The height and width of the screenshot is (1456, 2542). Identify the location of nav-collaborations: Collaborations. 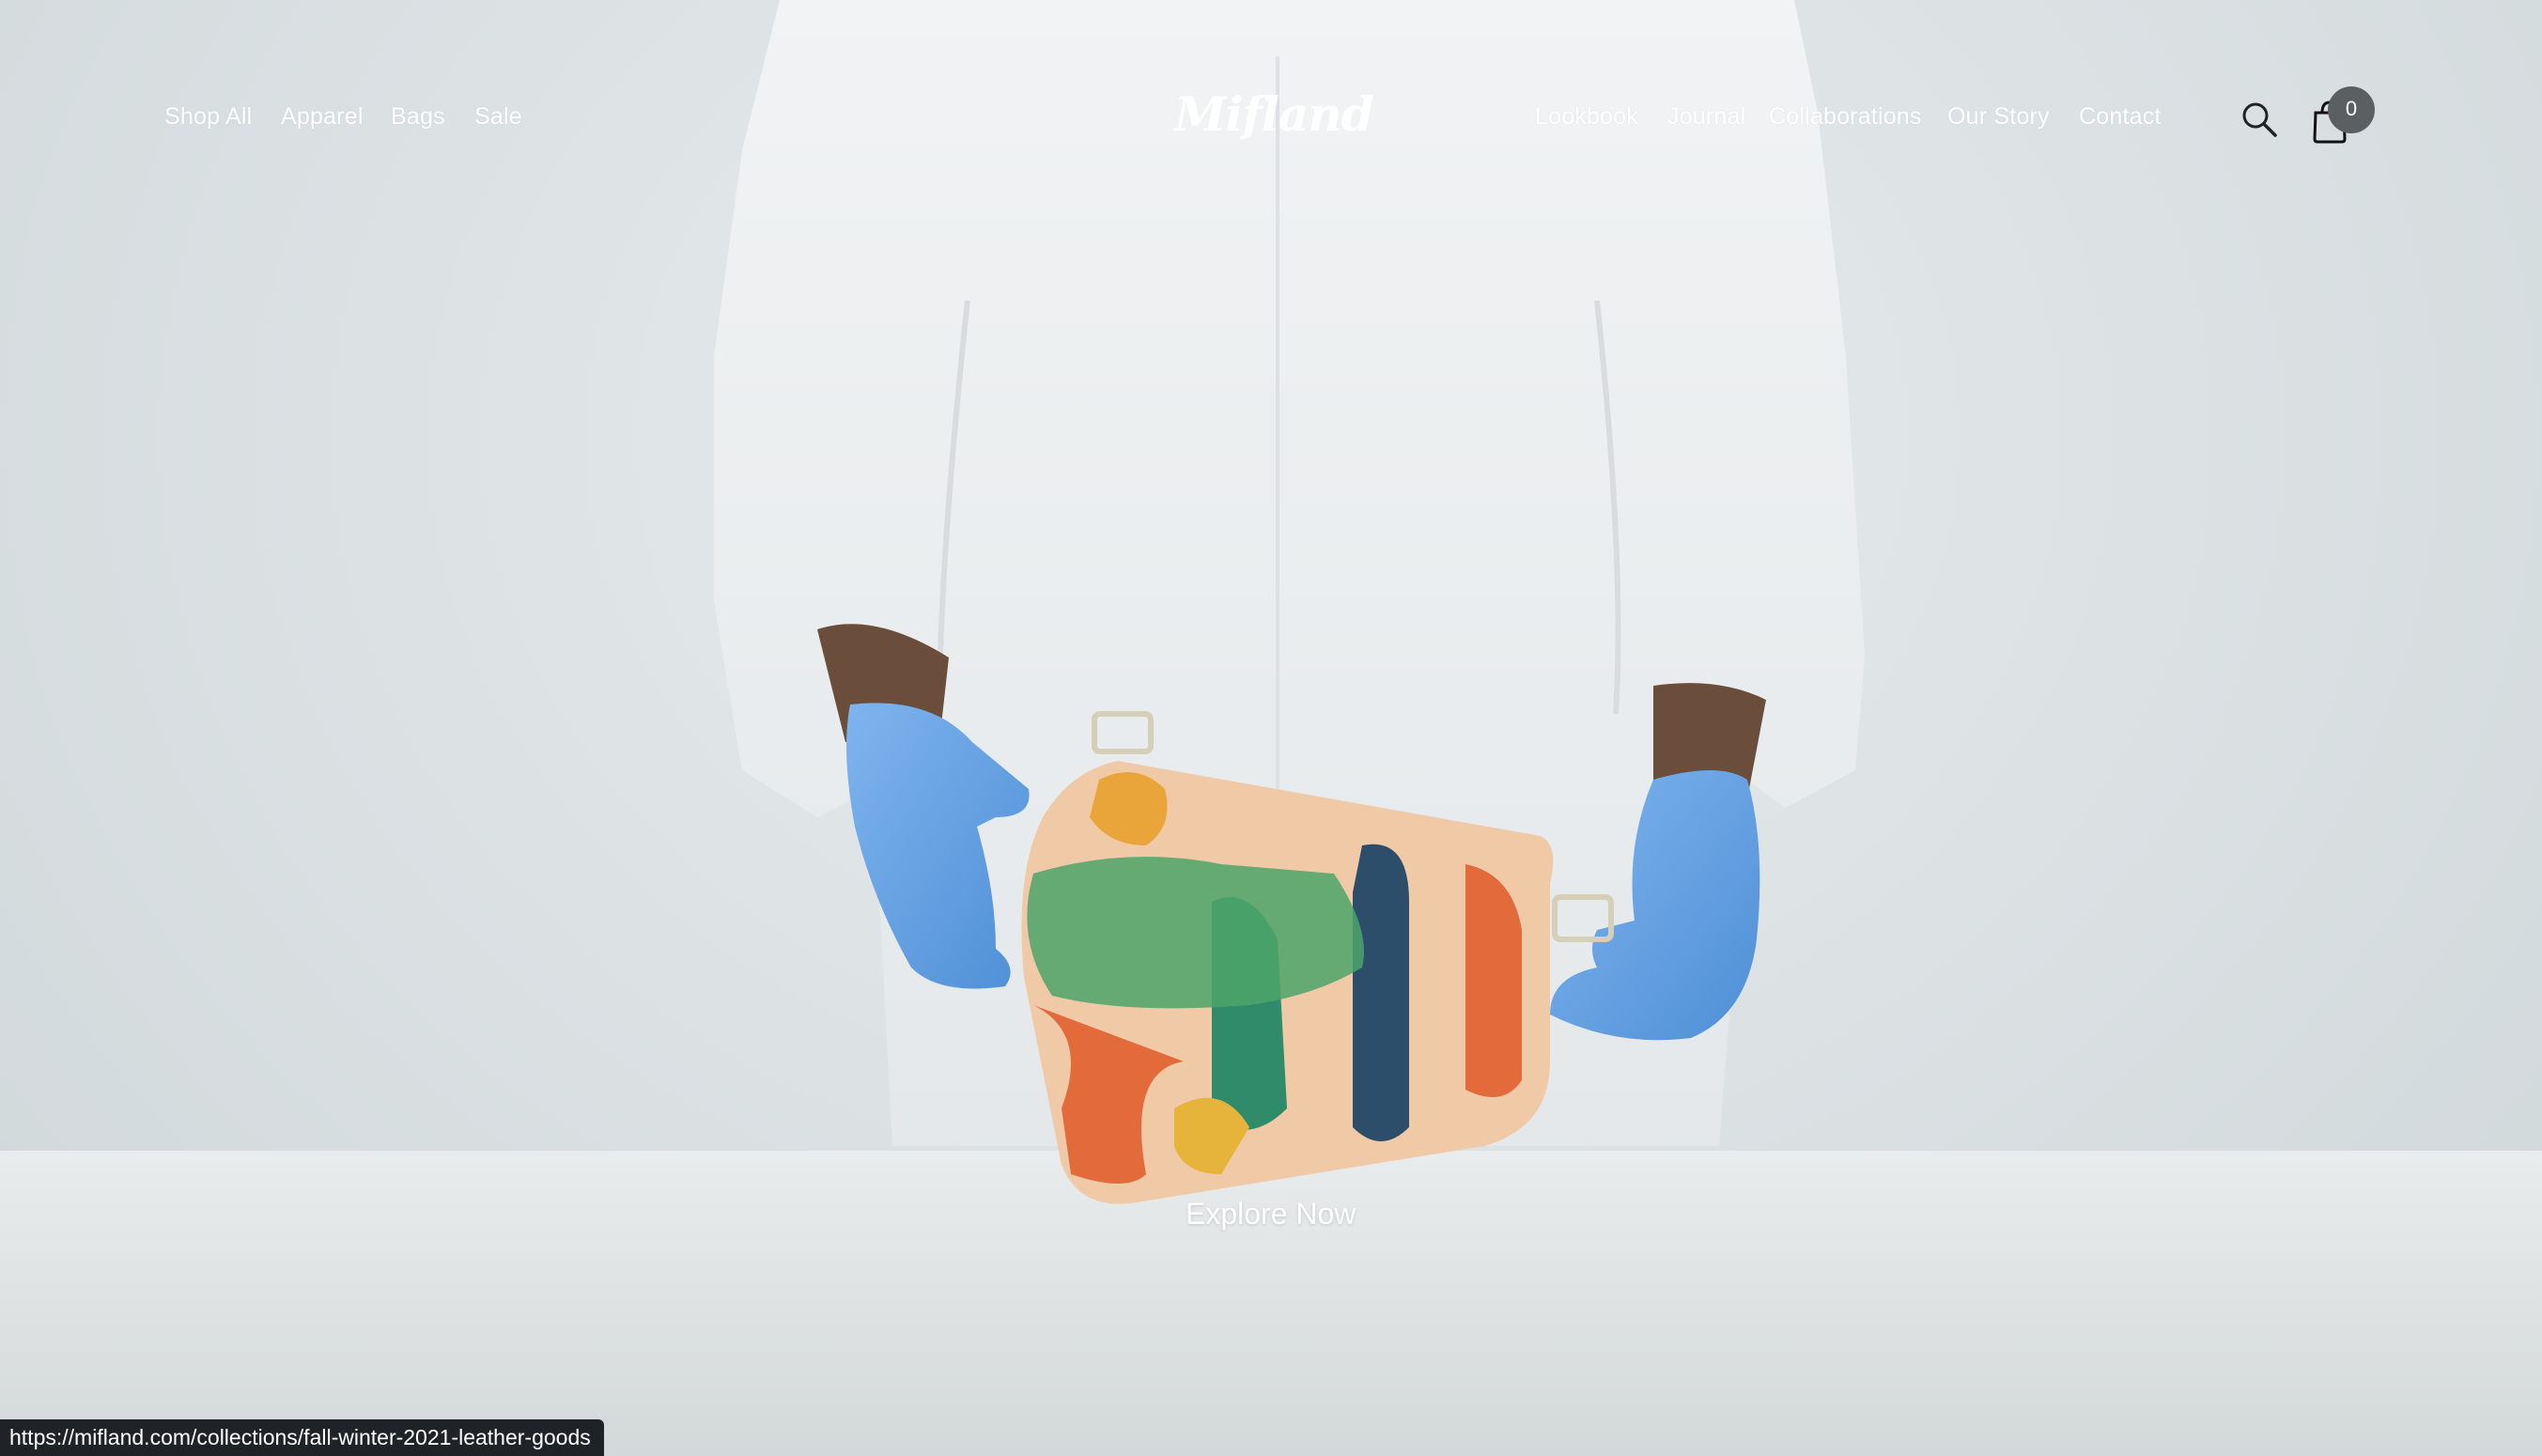
(1845, 117).